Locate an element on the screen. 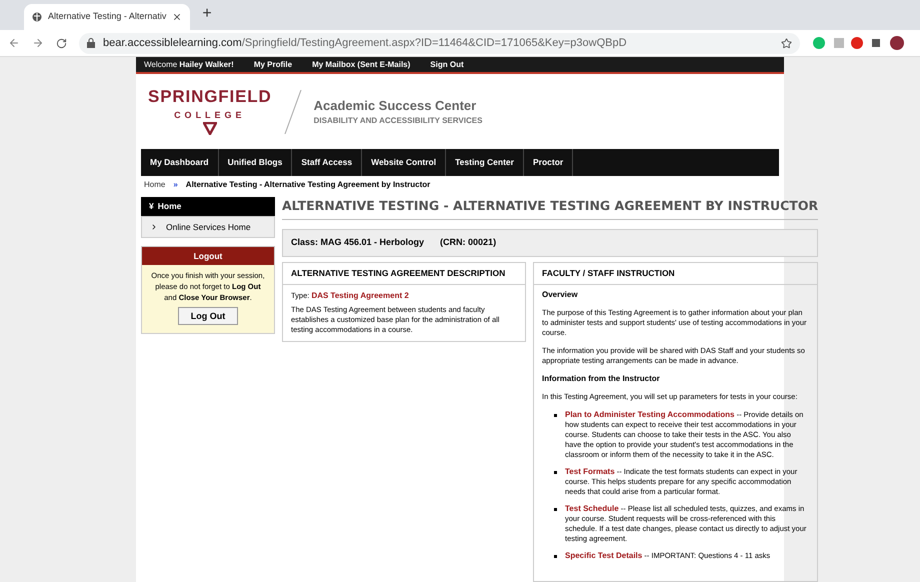 This screenshot has width=920, height=582. sidebar-item: Online Services Home is located at coordinates (208, 227).